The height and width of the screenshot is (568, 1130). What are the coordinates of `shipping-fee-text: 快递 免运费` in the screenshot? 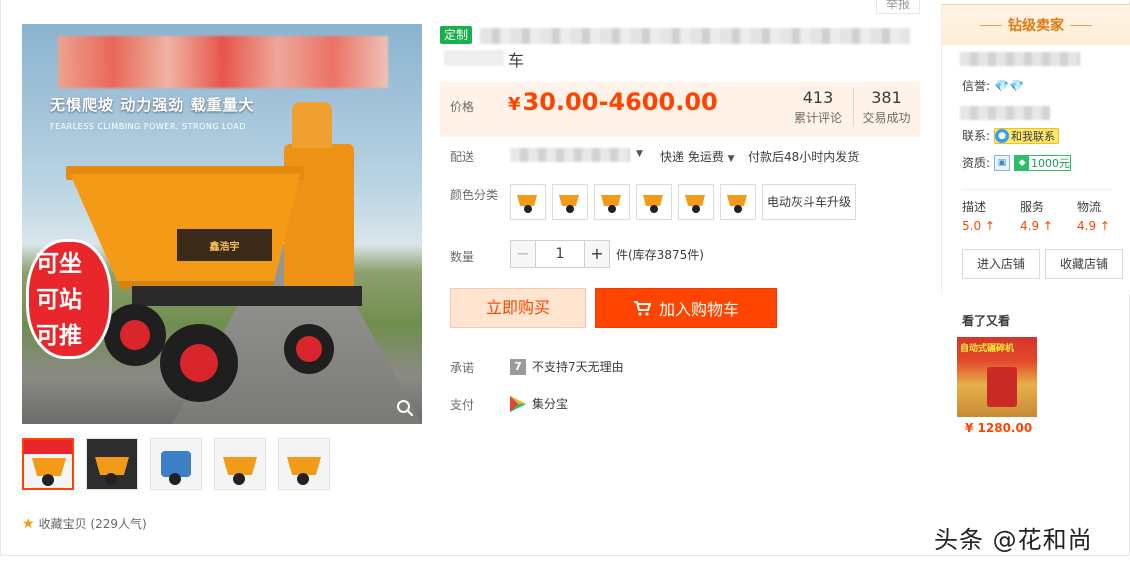 It's located at (692, 157).